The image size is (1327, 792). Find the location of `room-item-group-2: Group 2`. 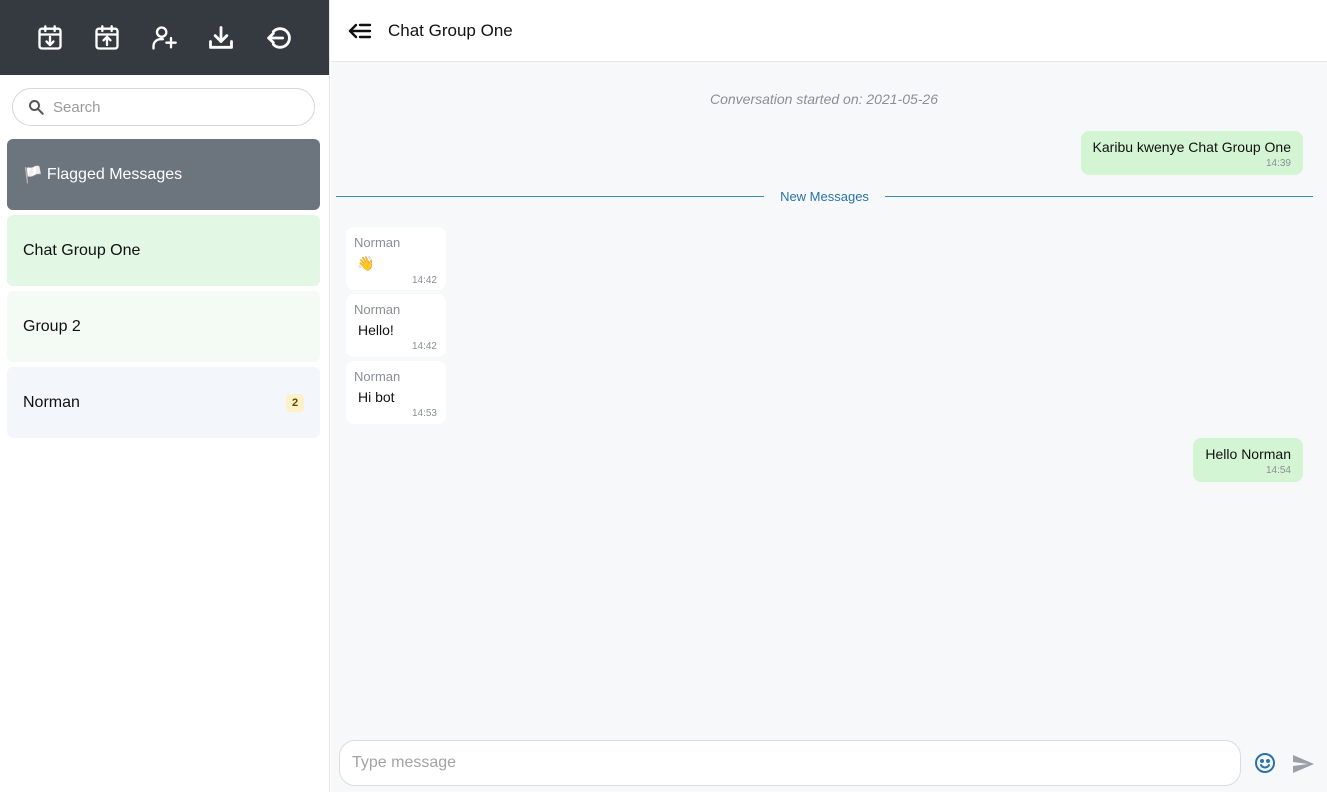

room-item-group-2: Group 2 is located at coordinates (163, 326).